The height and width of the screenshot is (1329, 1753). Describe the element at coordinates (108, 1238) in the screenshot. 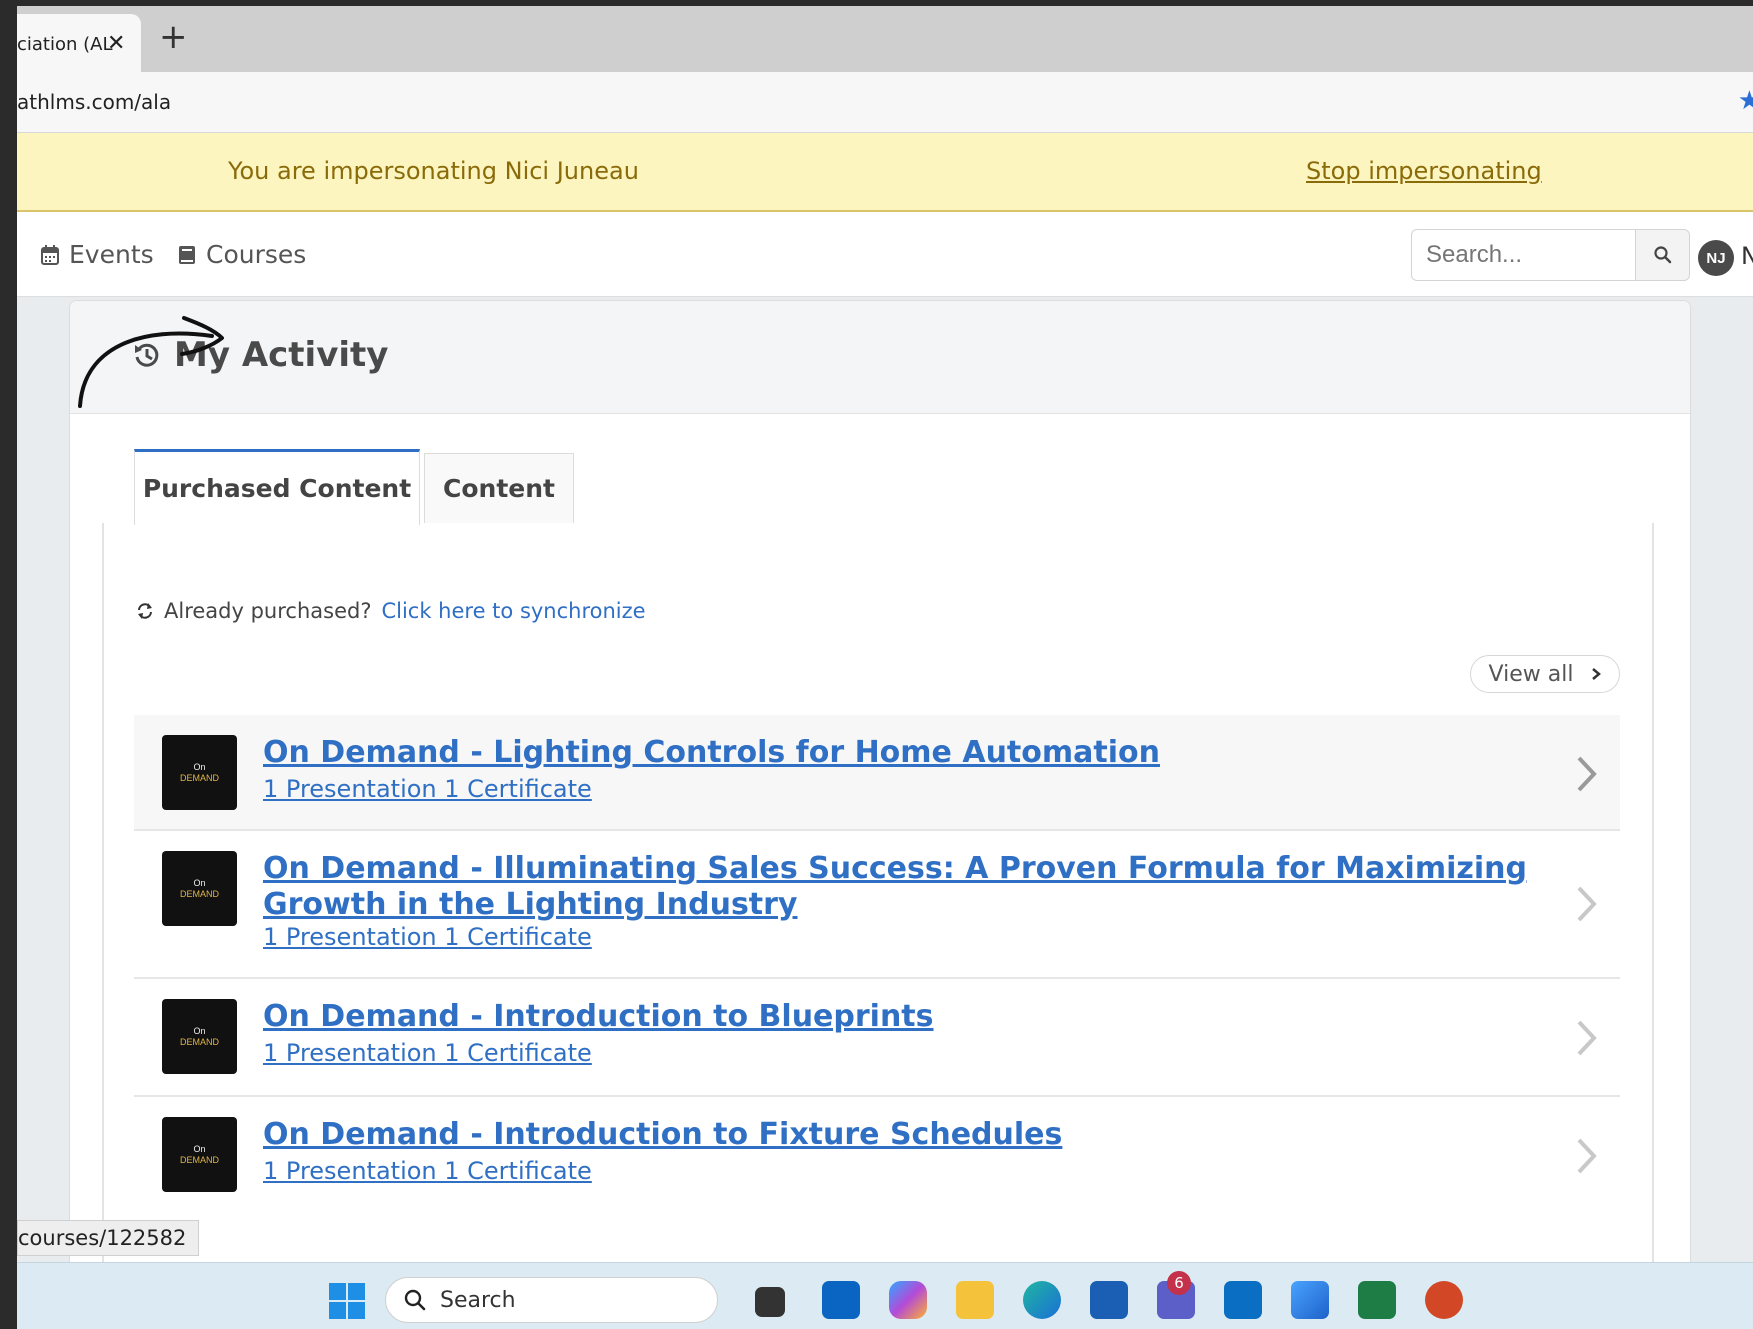

I see `status-bar-url: courses/122582` at that location.